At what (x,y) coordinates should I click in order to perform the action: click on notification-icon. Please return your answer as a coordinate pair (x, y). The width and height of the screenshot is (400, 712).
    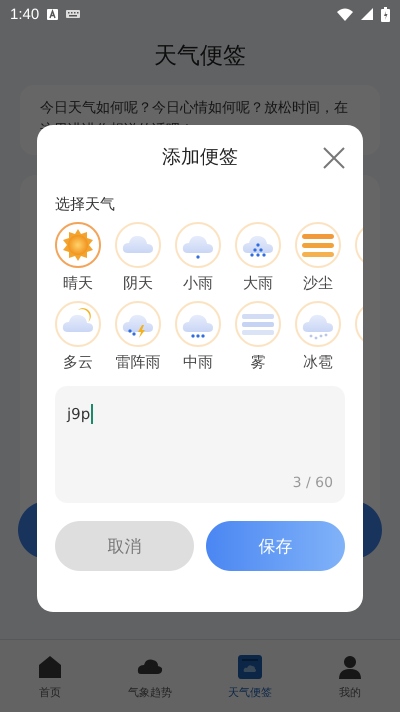
    Looking at the image, I should click on (52, 14).